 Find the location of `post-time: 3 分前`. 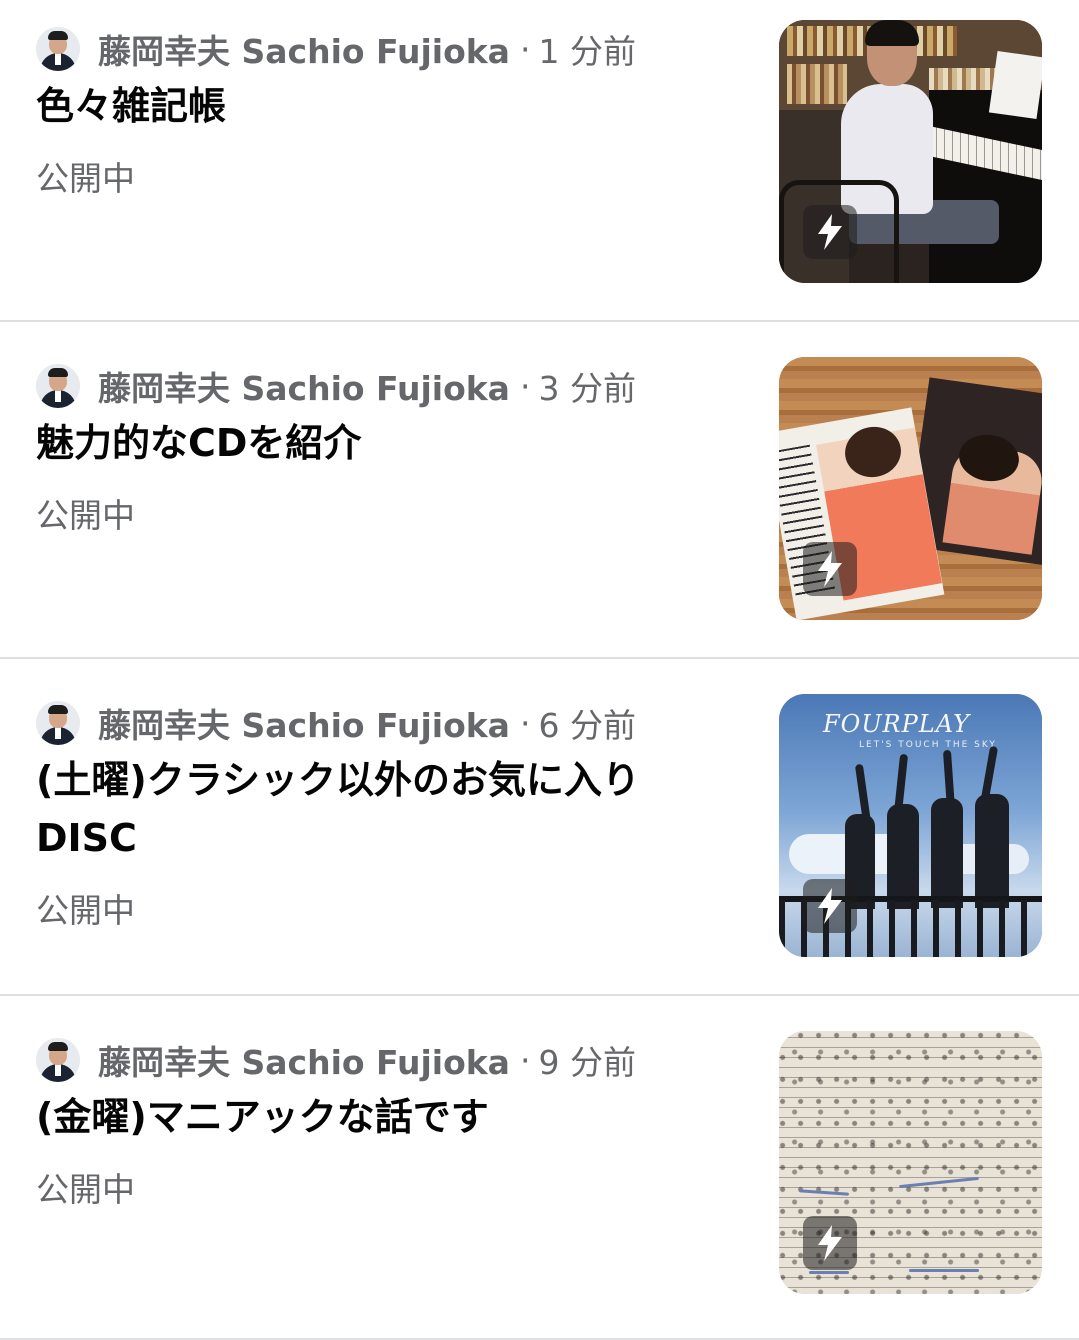

post-time: 3 分前 is located at coordinates (587, 388).